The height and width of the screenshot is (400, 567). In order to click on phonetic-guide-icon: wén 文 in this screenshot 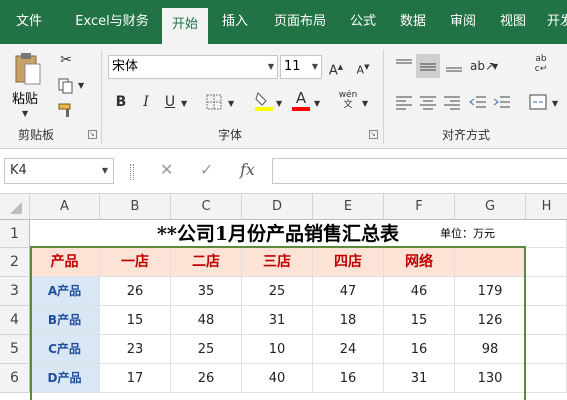, I will do `click(348, 100)`.